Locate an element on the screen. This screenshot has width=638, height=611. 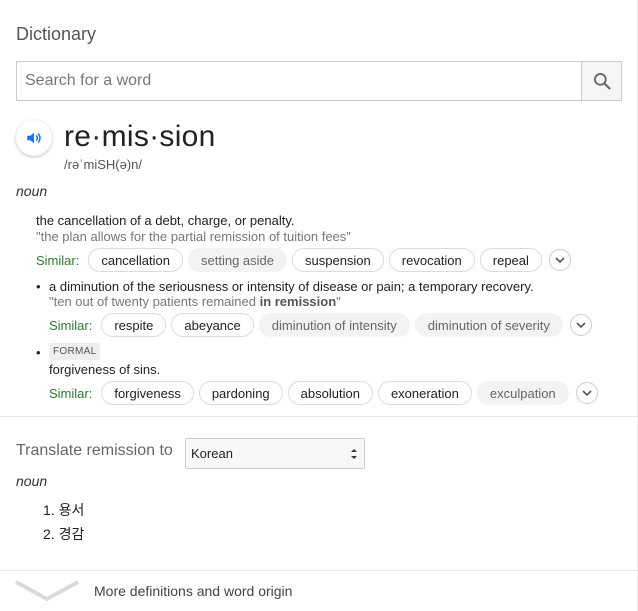
example-text: "ten out of twenty patients remained is located at coordinates (154, 301).